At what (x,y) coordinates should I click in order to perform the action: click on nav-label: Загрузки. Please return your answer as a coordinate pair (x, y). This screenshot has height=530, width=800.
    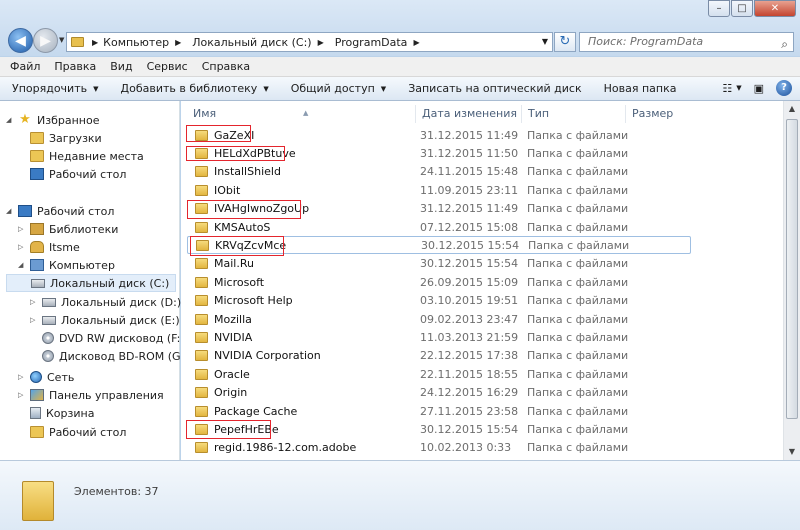
    Looking at the image, I should click on (75, 138).